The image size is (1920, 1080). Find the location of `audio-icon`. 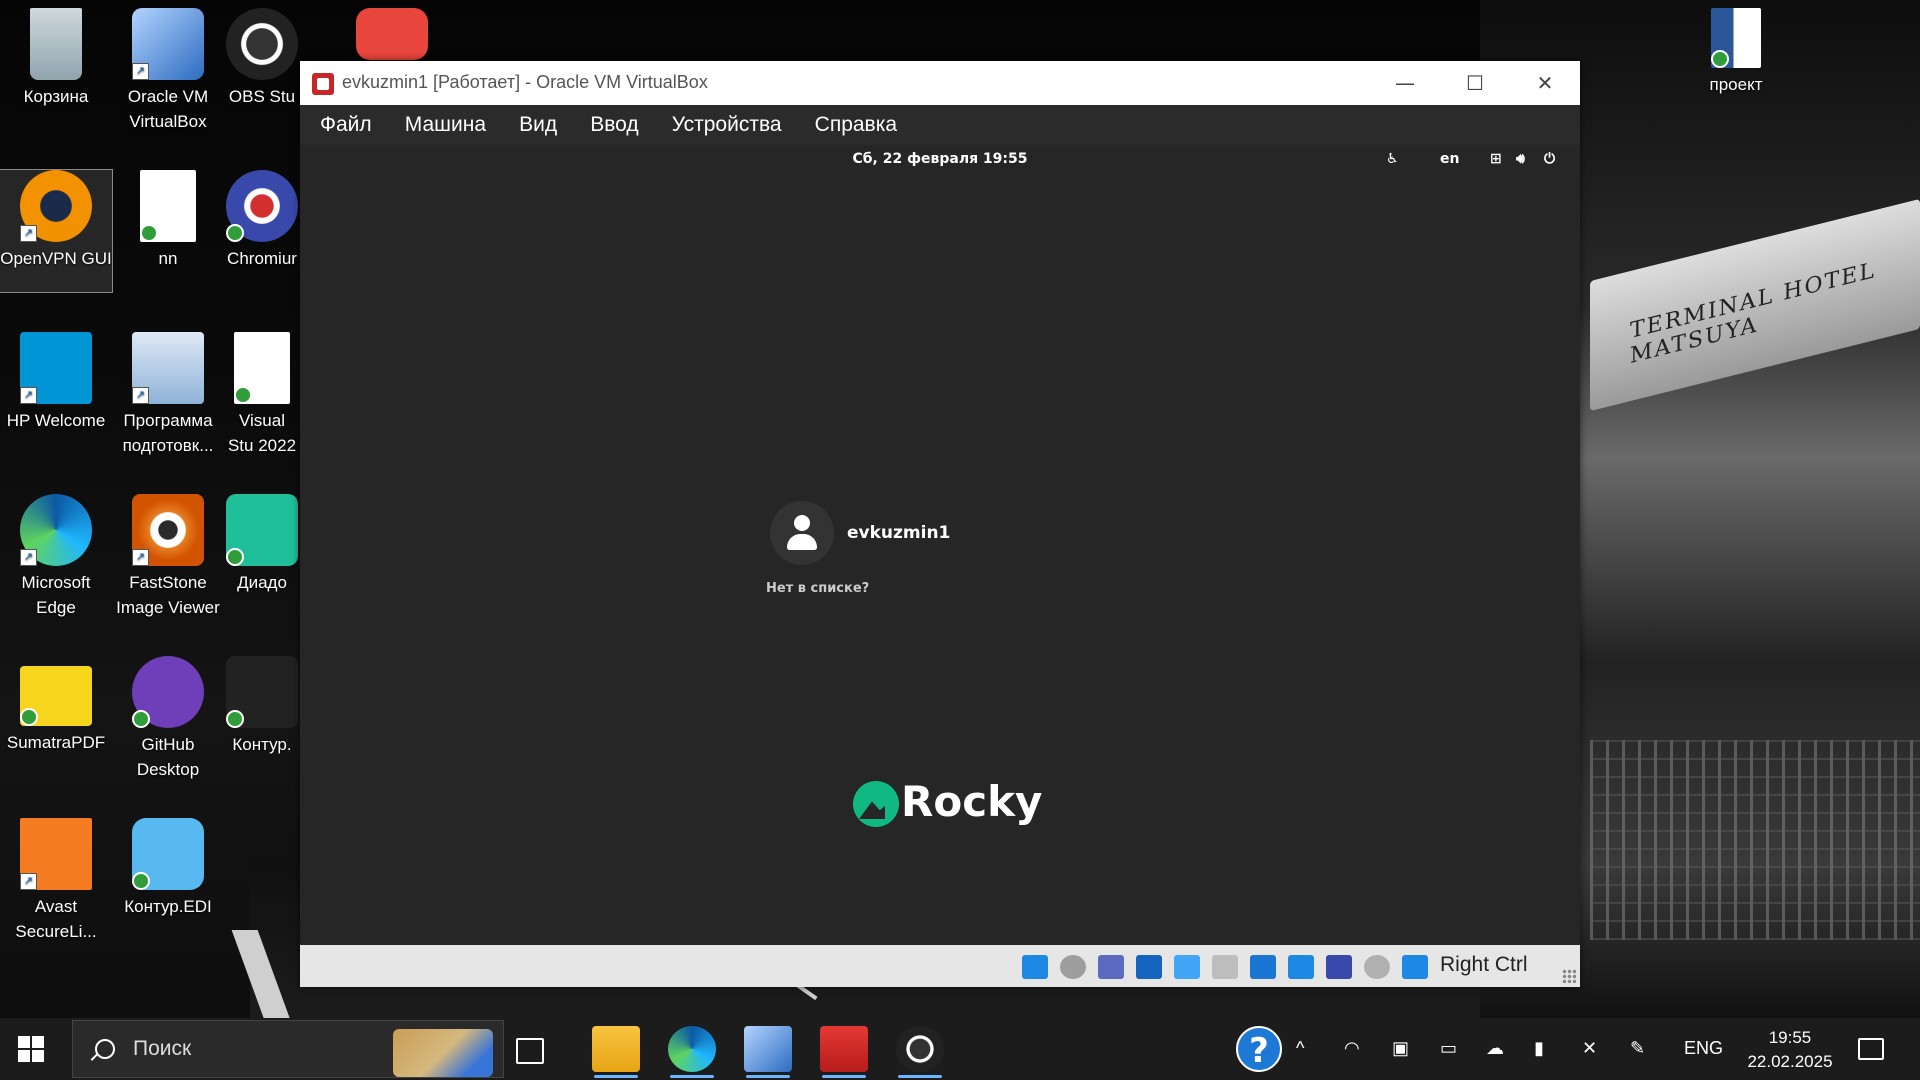

audio-icon is located at coordinates (1111, 967).